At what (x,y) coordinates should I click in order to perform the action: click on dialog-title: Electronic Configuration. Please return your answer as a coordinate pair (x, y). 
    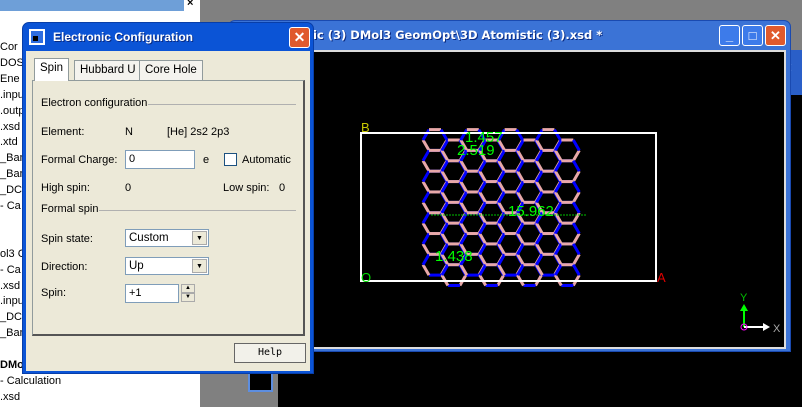
    Looking at the image, I should click on (123, 37).